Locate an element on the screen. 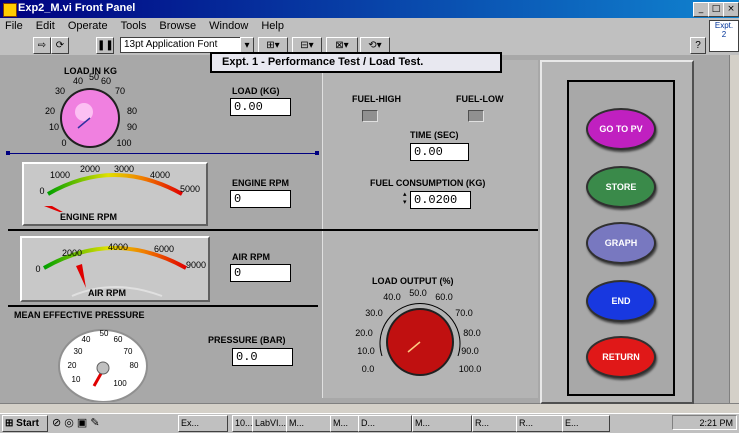 This screenshot has width=739, height=433. menu-browse: Browse is located at coordinates (177, 25).